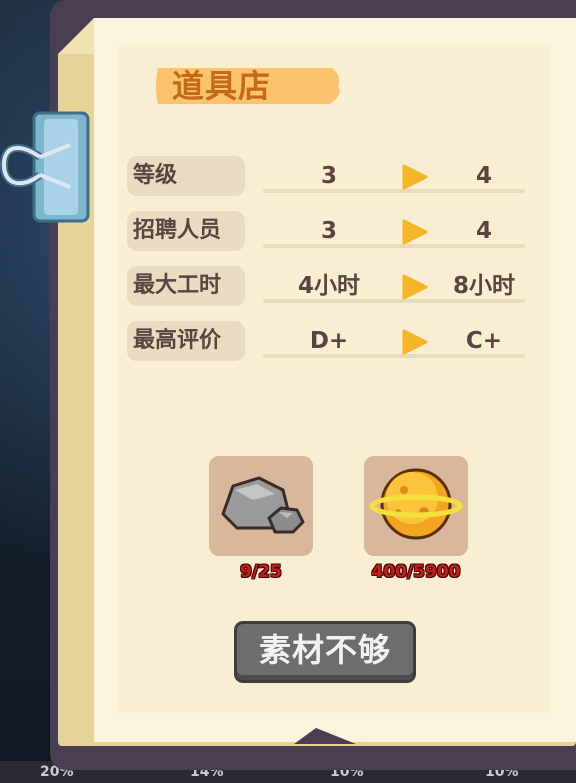  What do you see at coordinates (416, 572) in the screenshot?
I see `material-count: 400/5900` at bounding box center [416, 572].